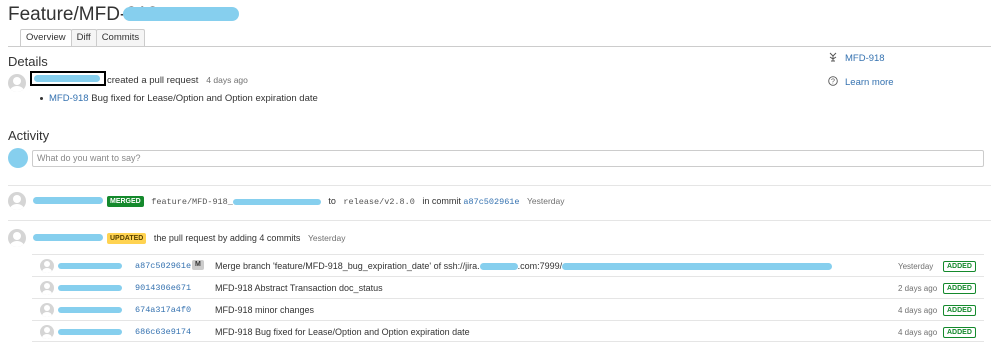 Image resolution: width=999 pixels, height=353 pixels. What do you see at coordinates (198, 265) in the screenshot?
I see `merge-commit-badge: M` at bounding box center [198, 265].